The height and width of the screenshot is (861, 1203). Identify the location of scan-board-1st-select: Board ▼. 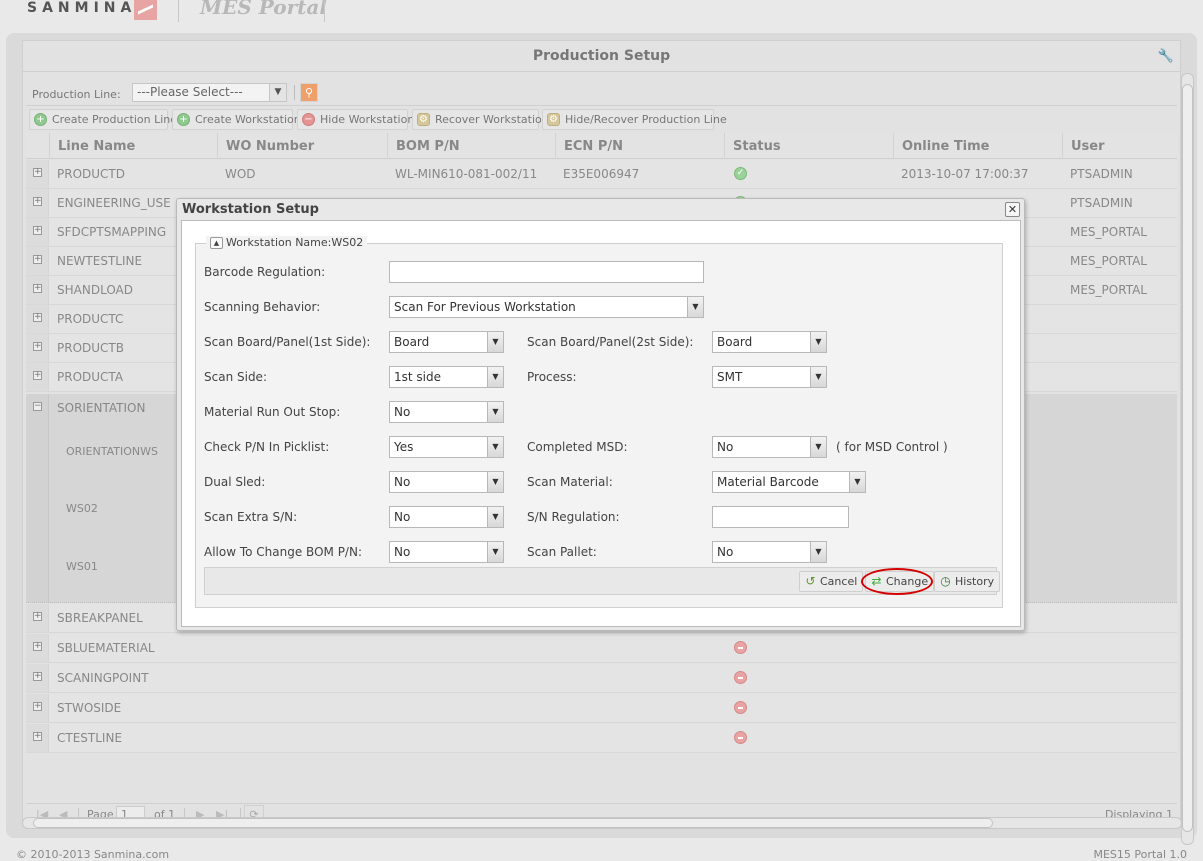
(446, 342).